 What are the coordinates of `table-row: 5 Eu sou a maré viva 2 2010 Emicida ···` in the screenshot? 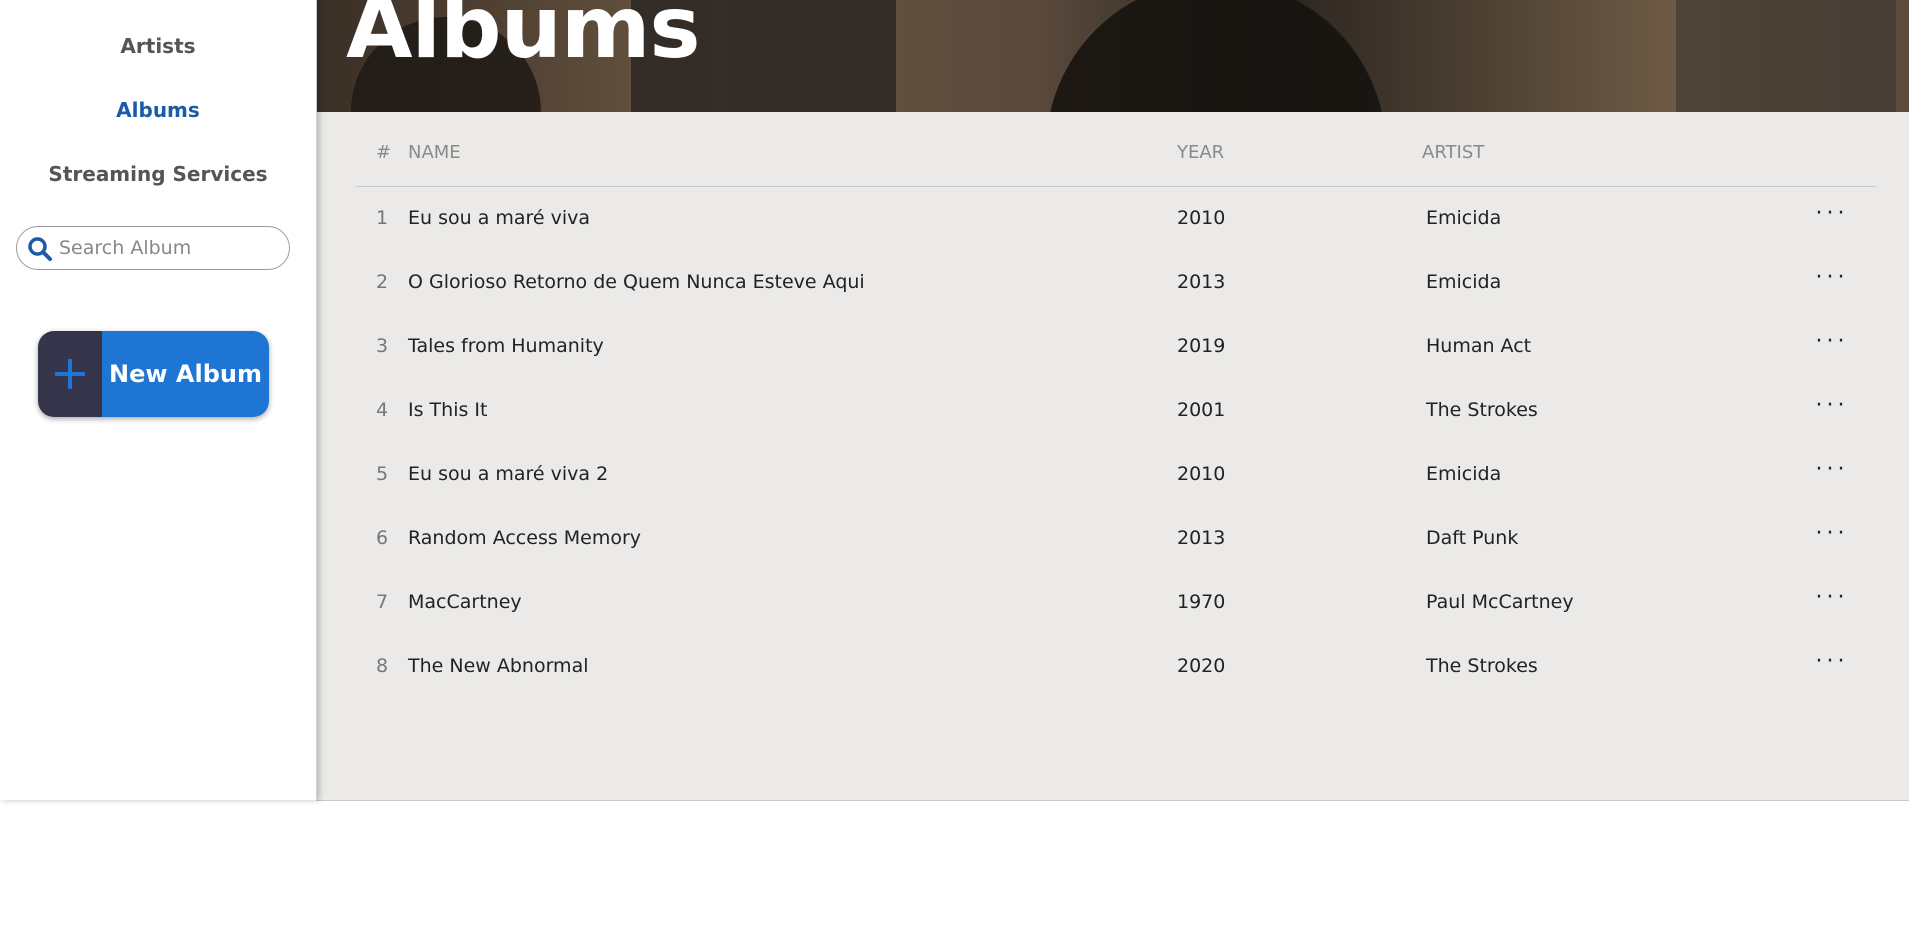 It's located at (1116, 475).